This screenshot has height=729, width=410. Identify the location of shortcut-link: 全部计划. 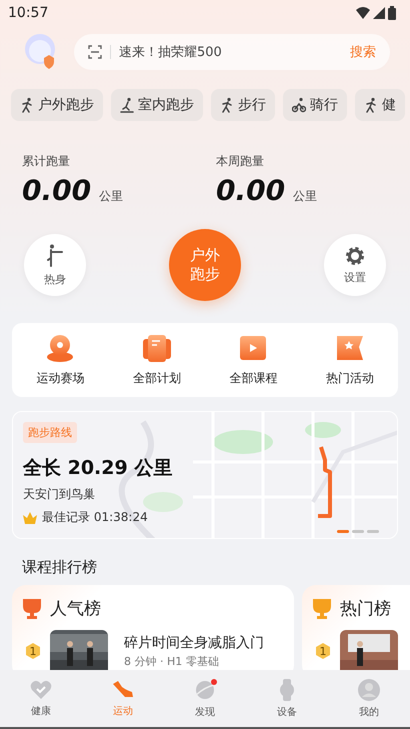
(156, 378).